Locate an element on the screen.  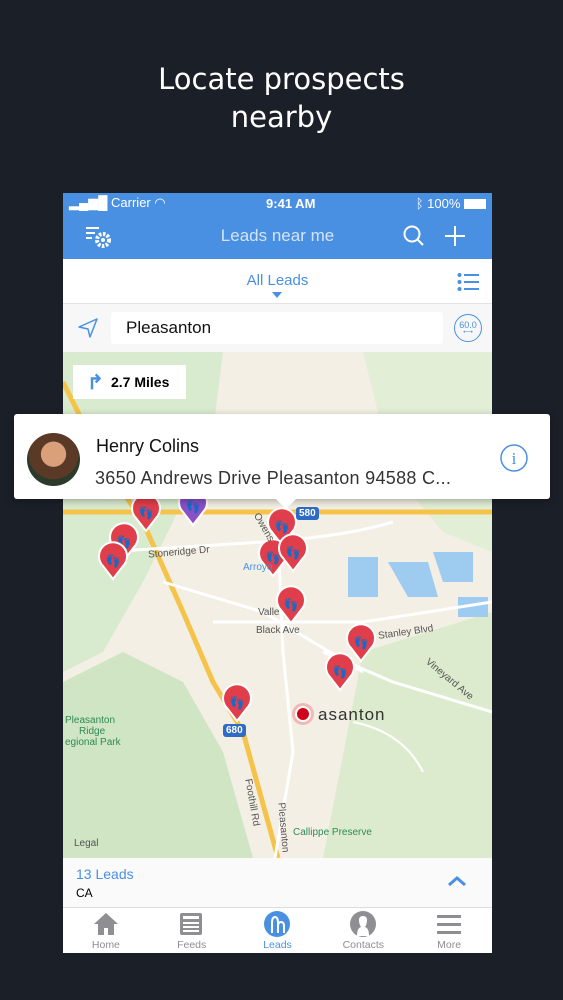
filter-bar: All Leads is located at coordinates (277, 281).